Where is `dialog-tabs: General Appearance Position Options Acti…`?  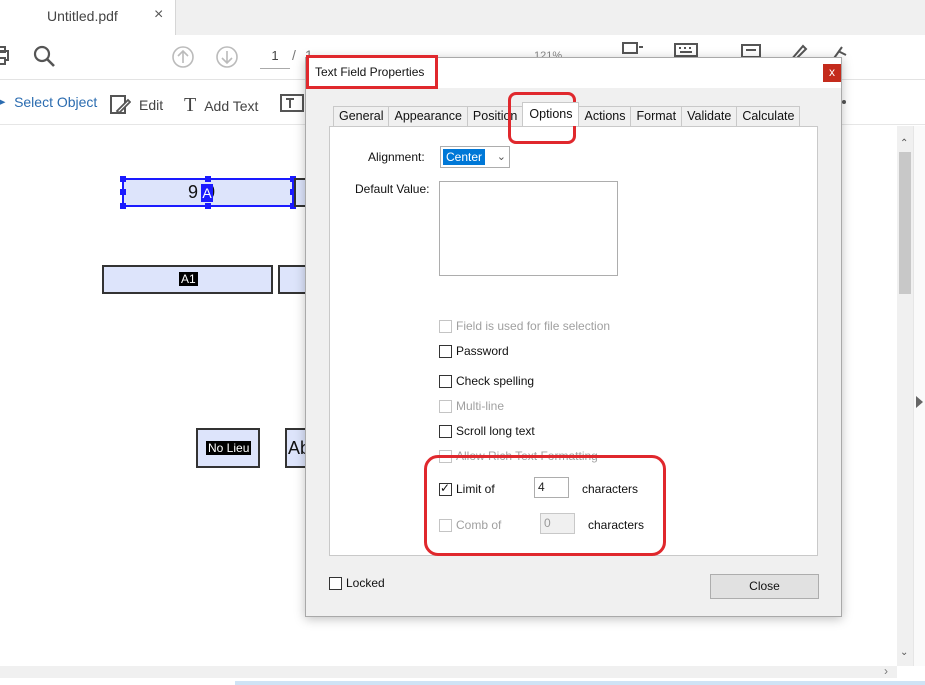 dialog-tabs: General Appearance Position Options Acti… is located at coordinates (567, 114).